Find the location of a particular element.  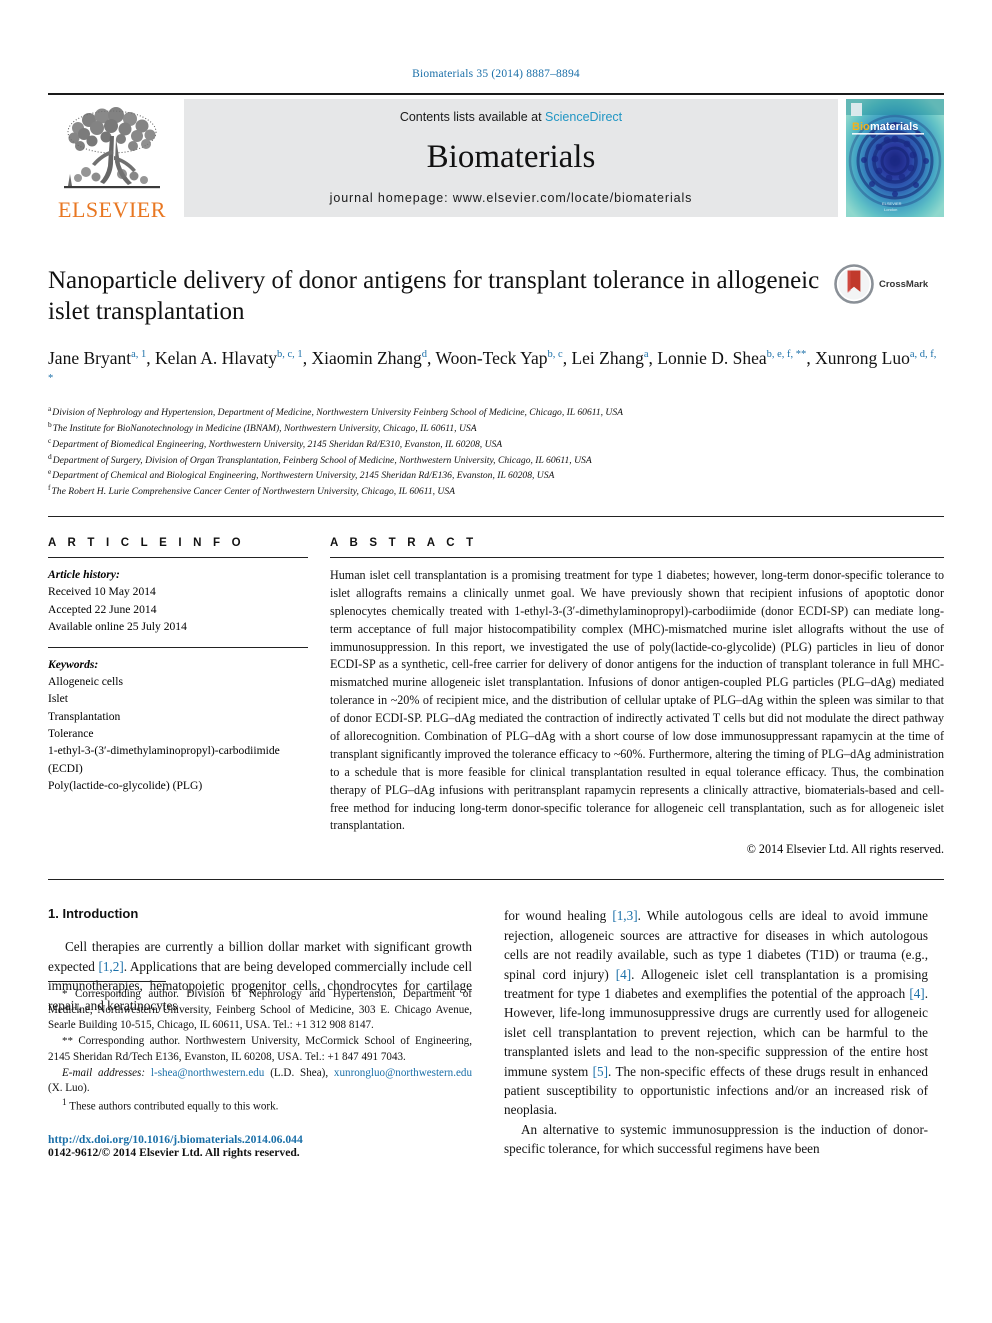

author-affil-marks: a, 1 is located at coordinates (139, 354).